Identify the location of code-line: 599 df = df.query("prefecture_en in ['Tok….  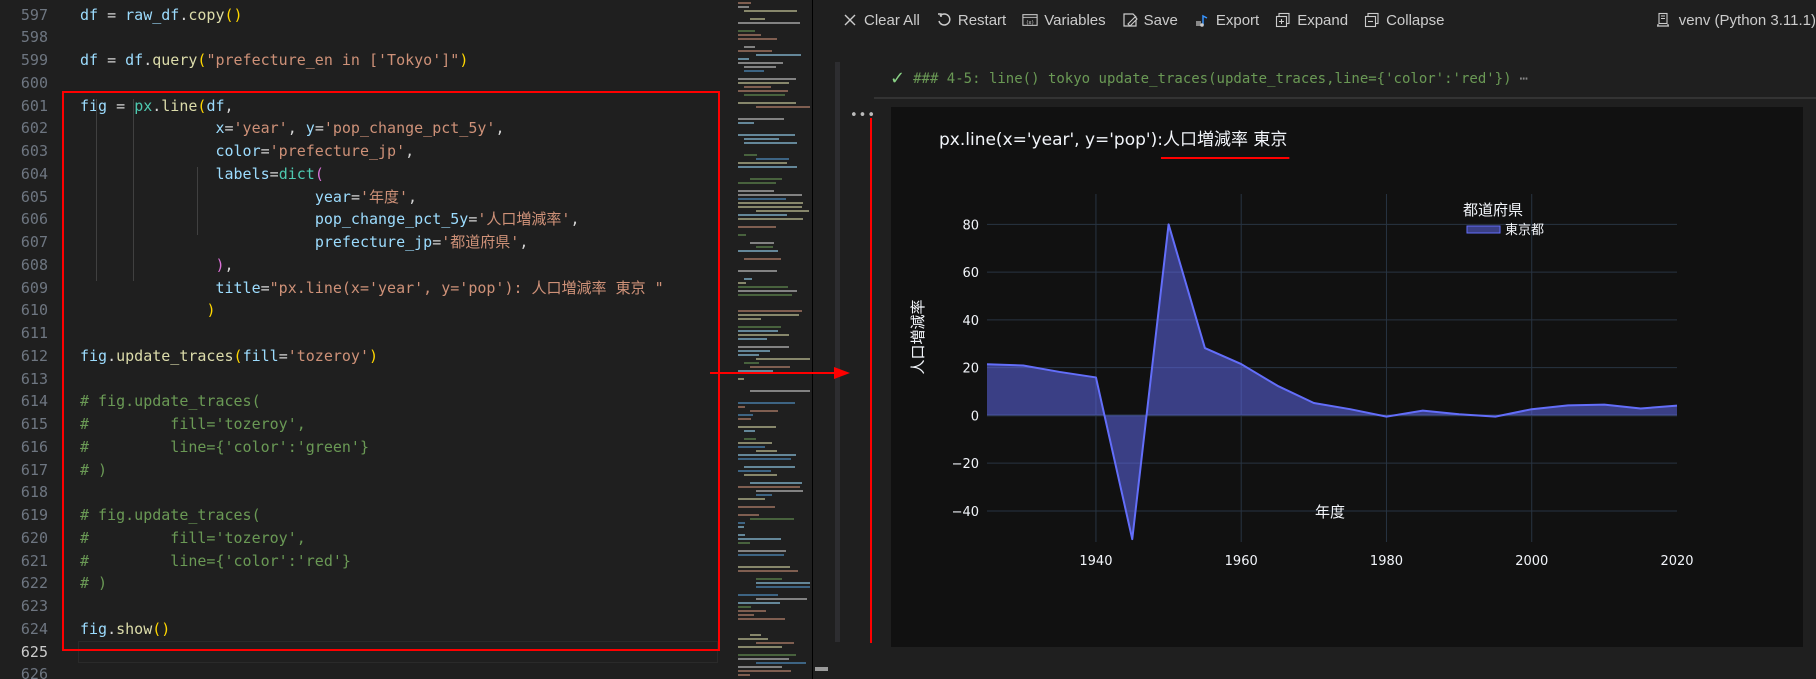
(365, 60).